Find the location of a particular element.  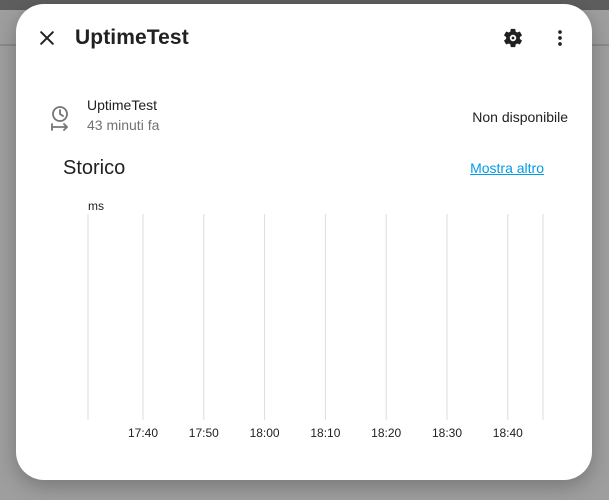

x-tick-label: 17:50 is located at coordinates (204, 433).